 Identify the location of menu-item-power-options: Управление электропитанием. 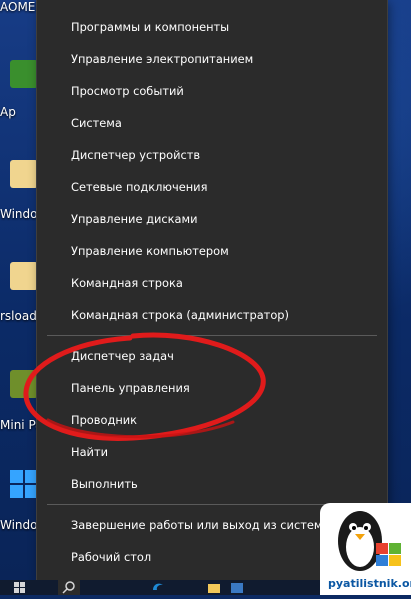
(212, 59).